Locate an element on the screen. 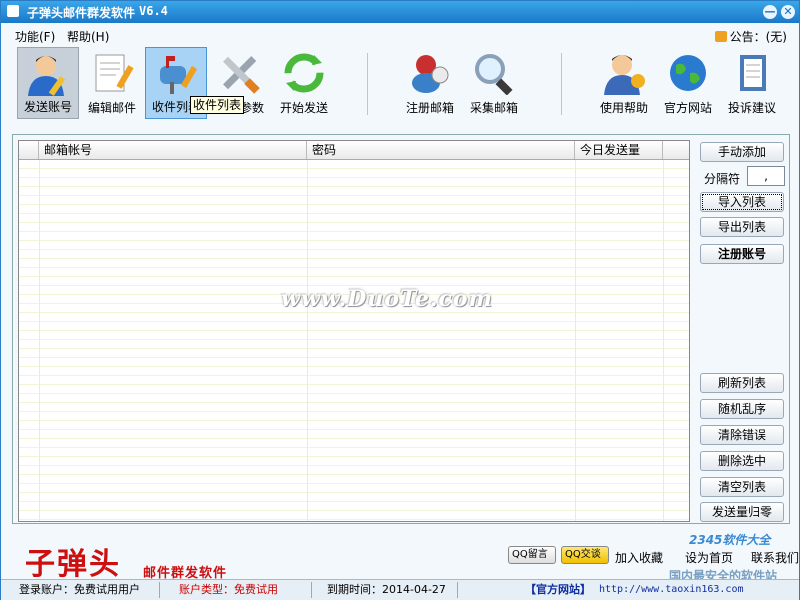 This screenshot has height=600, width=800. status-url: http://www.taoxin163.com is located at coordinates (671, 590).